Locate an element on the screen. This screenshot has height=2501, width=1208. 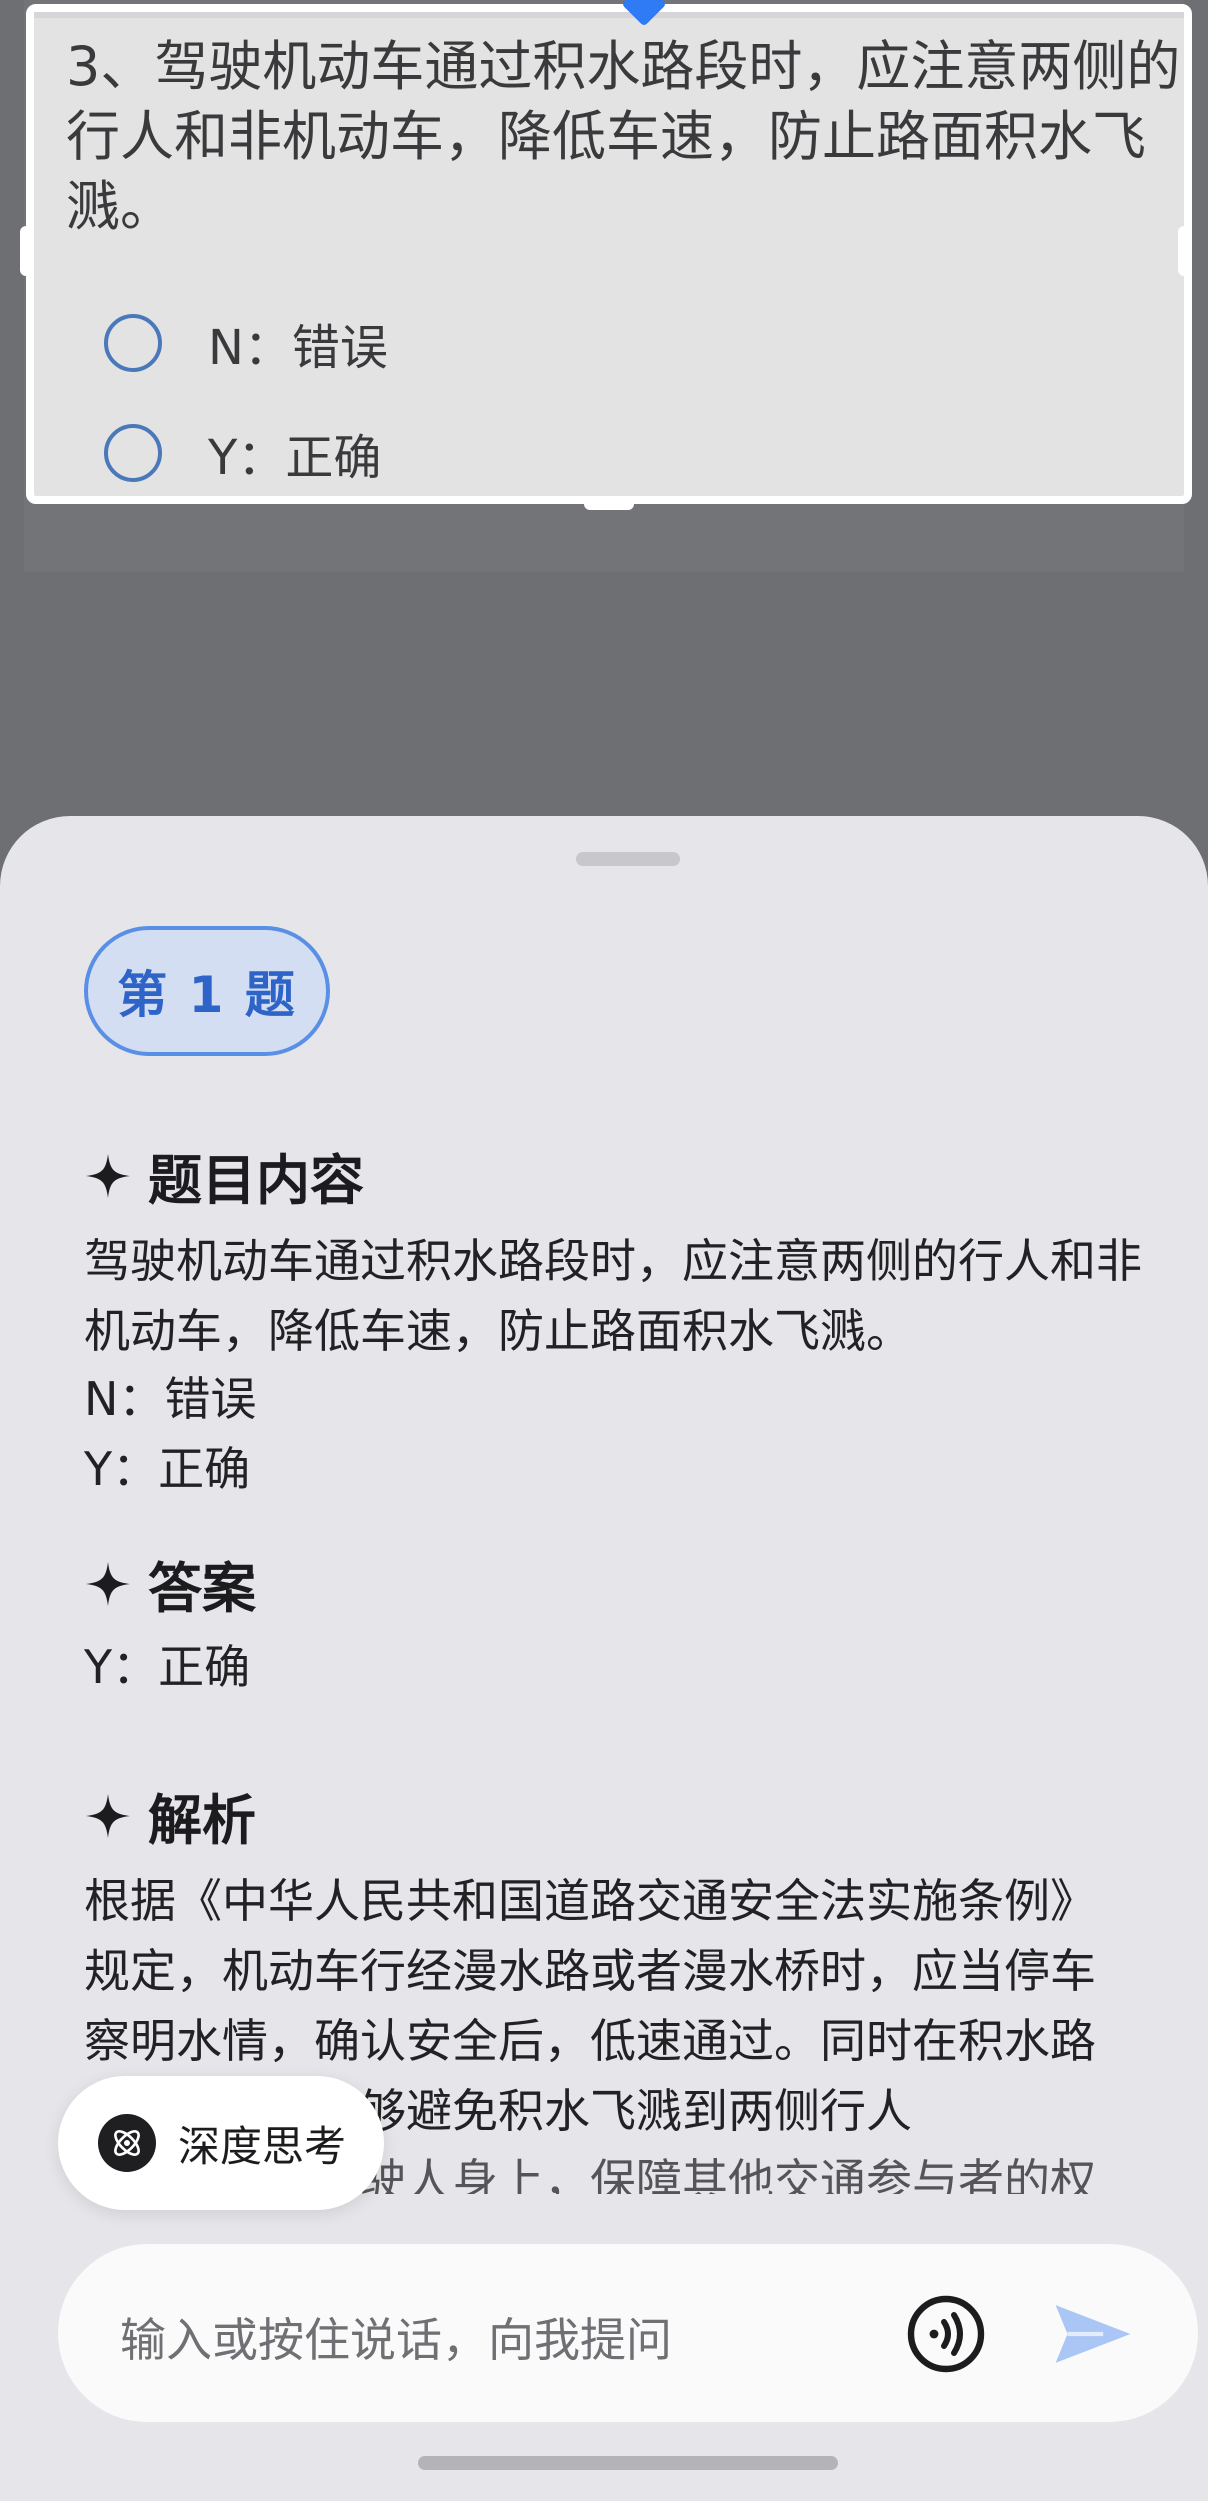
content-heading: 题目内容 is located at coordinates (224, 1175).